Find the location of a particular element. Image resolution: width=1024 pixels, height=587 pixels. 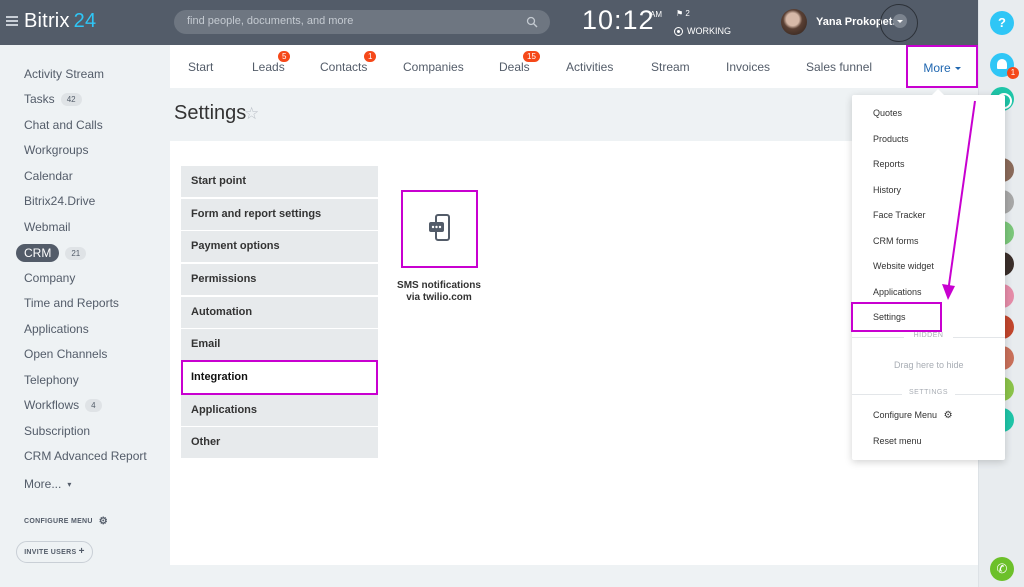

menu-item-label: Chat and Calls is located at coordinates (63, 125).